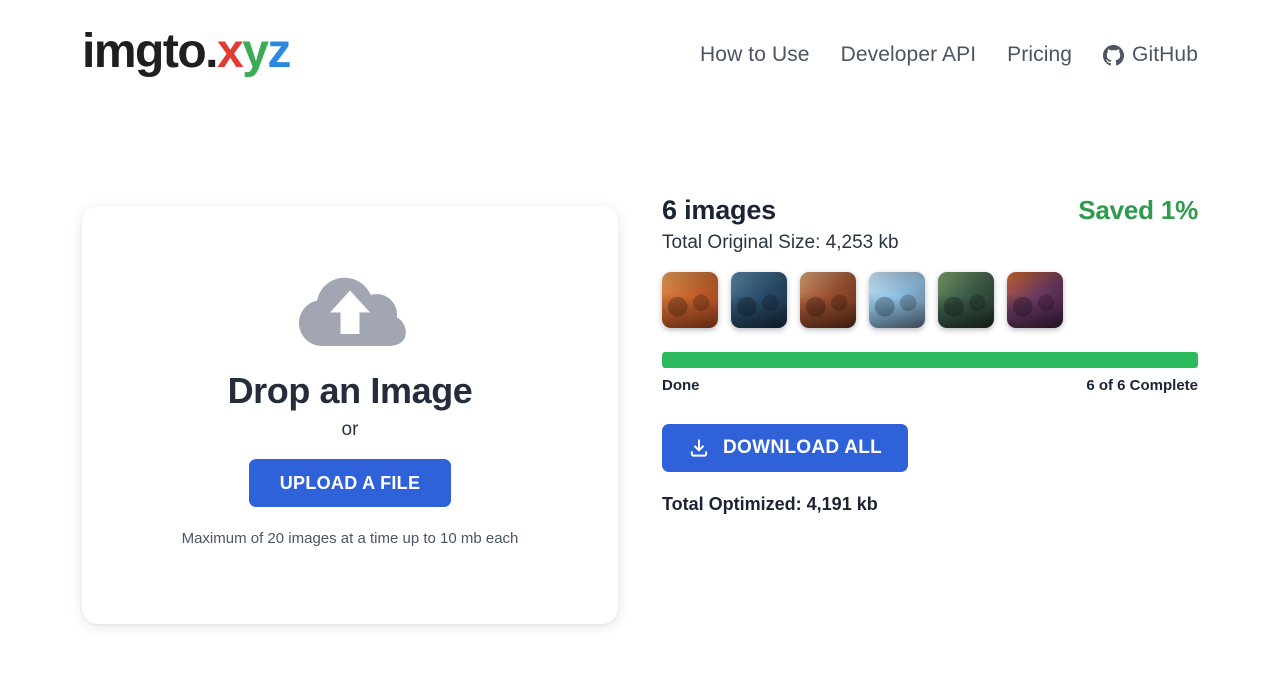 Image resolution: width=1280 pixels, height=682 pixels. Describe the element at coordinates (1114, 54) in the screenshot. I see `github-icon` at that location.